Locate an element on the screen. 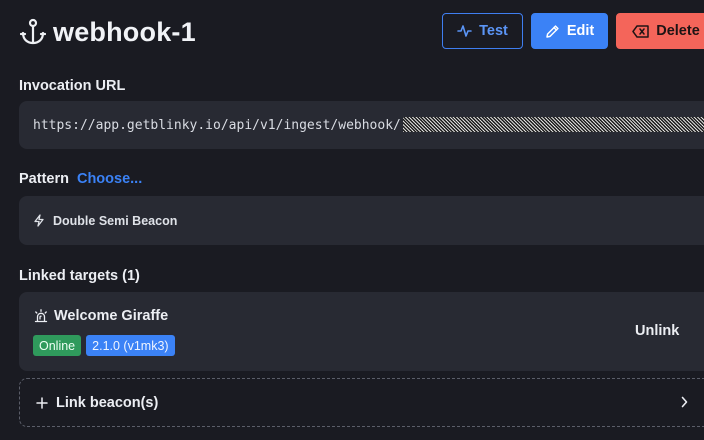 This screenshot has height=440, width=704. pencil-icon is located at coordinates (552, 31).